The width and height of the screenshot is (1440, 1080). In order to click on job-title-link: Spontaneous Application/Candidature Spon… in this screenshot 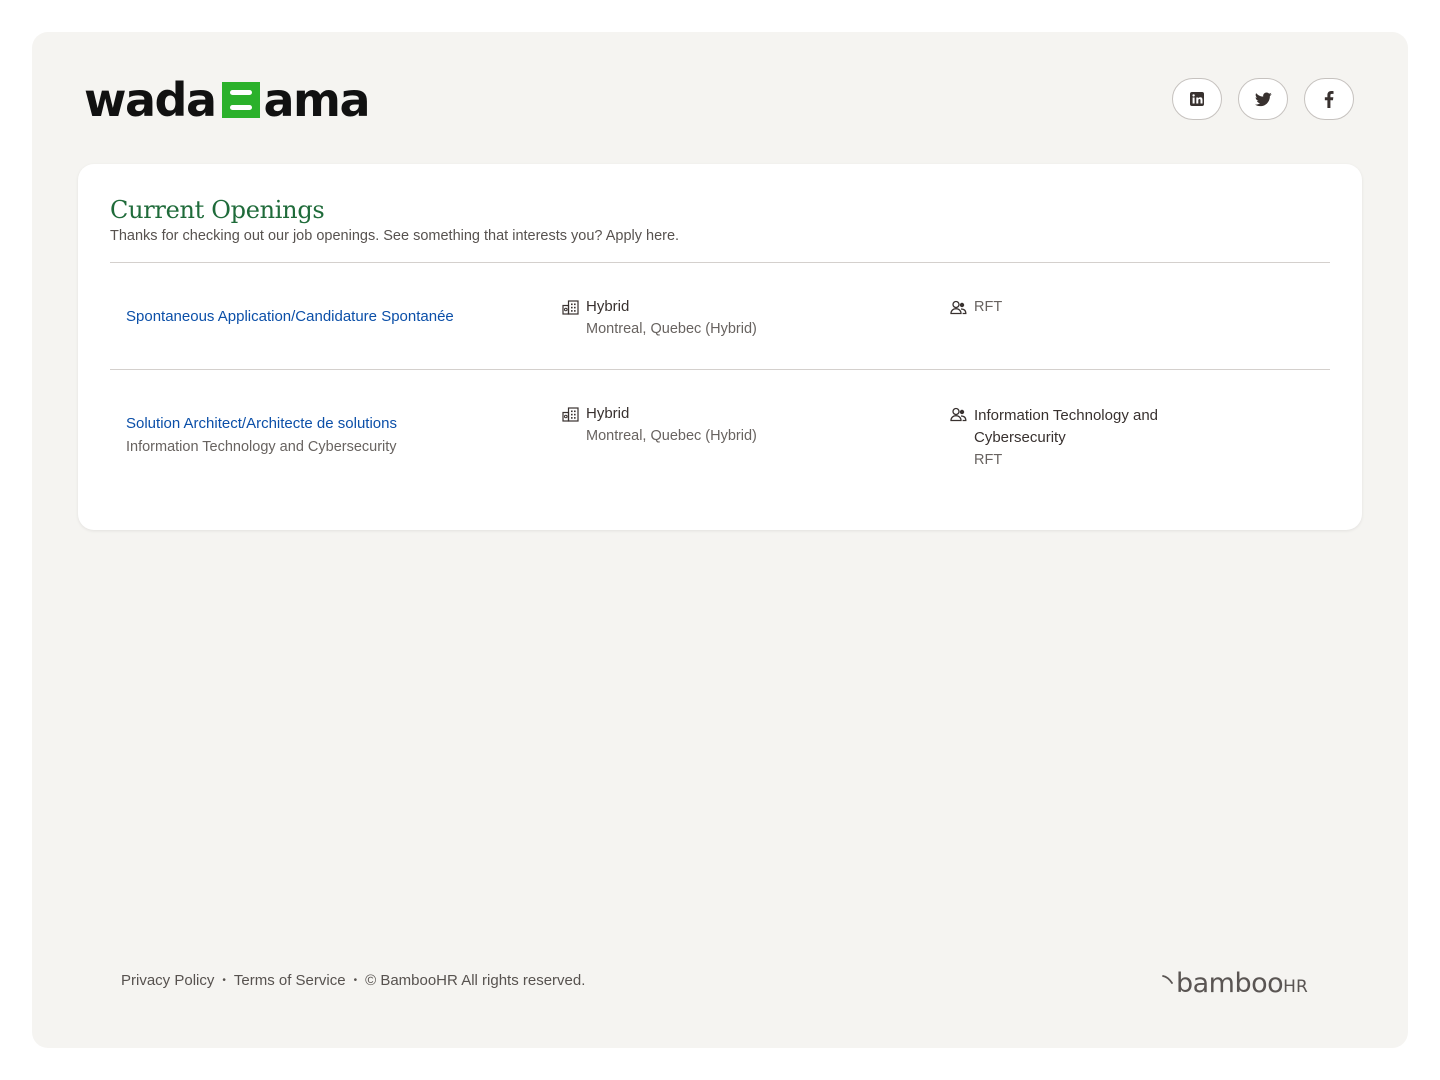, I will do `click(290, 316)`.